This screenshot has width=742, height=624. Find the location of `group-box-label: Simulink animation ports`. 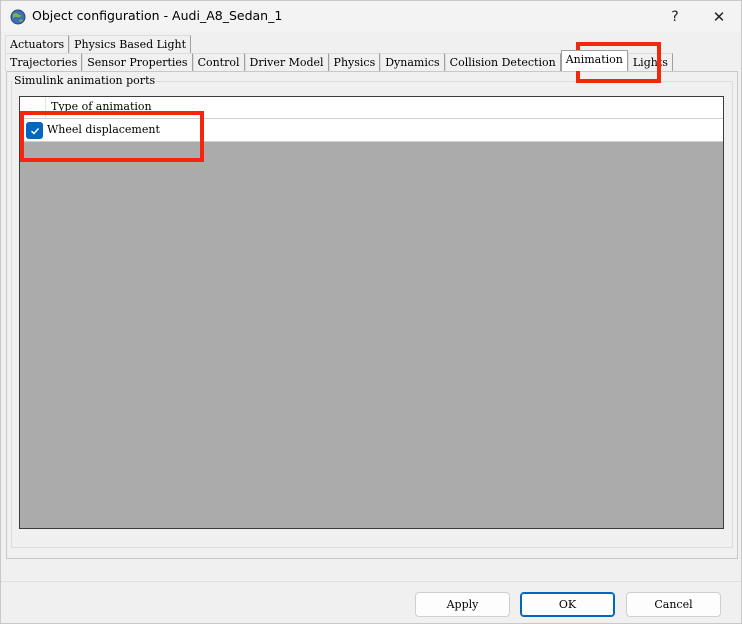

group-box-label: Simulink animation ports is located at coordinates (85, 80).